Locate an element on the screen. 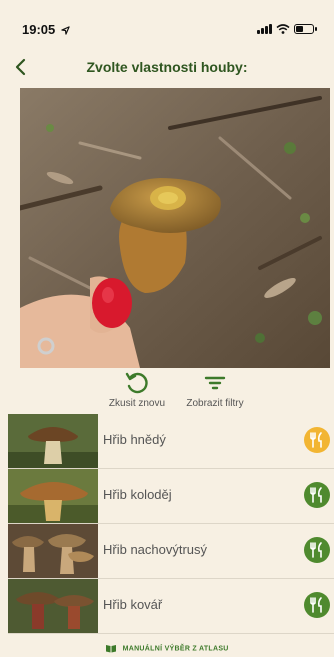 The height and width of the screenshot is (657, 334). show-filters-label: Zobrazit filtry is located at coordinates (215, 403).